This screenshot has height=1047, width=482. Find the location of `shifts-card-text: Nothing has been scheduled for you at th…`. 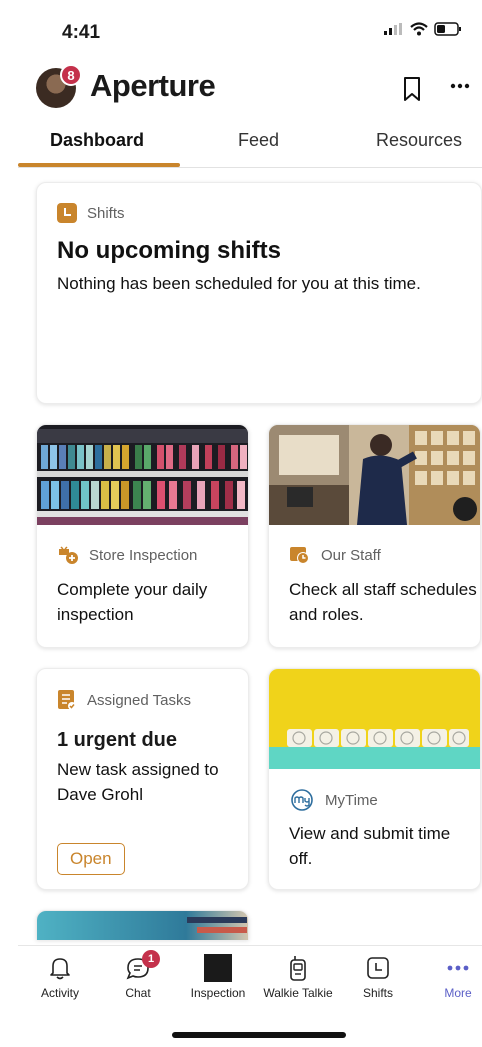

shifts-card-text: Nothing has been scheduled for you at th… is located at coordinates (239, 283).